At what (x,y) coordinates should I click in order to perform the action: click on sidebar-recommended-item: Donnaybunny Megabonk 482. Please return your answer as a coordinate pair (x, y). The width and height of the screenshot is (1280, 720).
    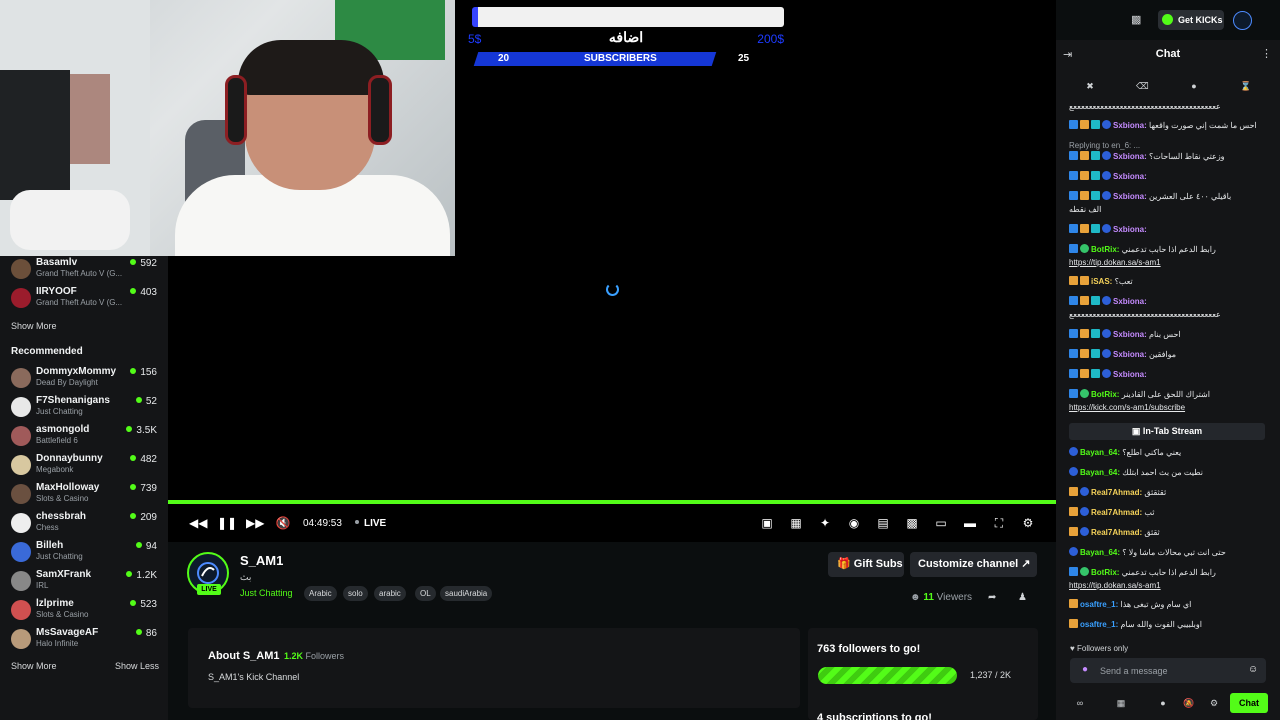
    Looking at the image, I should click on (84, 466).